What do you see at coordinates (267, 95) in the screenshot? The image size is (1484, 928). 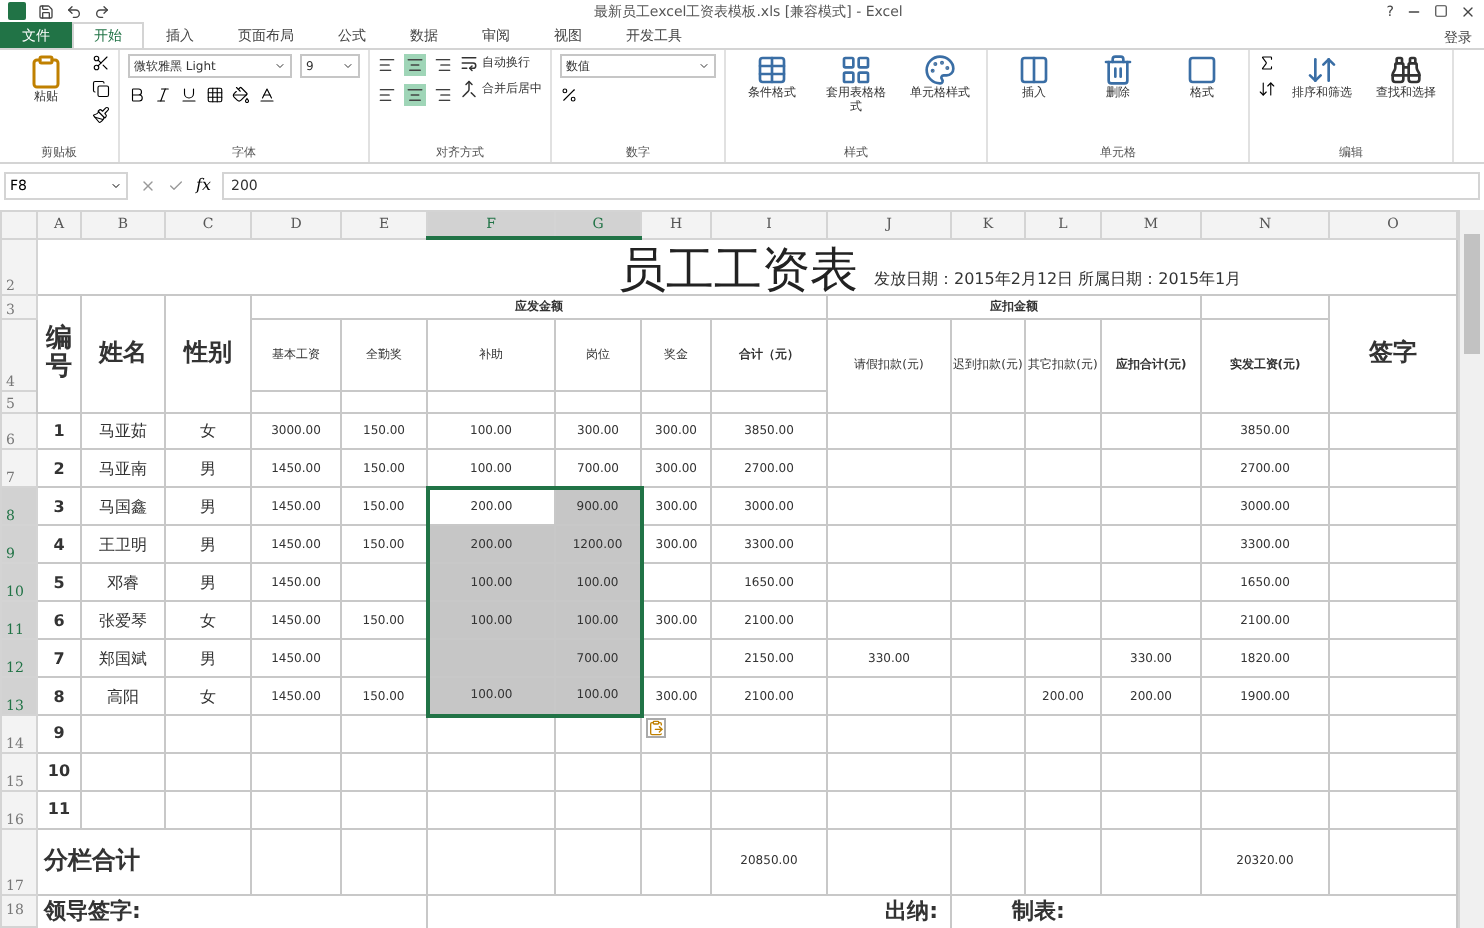 I see `font-color-icon` at bounding box center [267, 95].